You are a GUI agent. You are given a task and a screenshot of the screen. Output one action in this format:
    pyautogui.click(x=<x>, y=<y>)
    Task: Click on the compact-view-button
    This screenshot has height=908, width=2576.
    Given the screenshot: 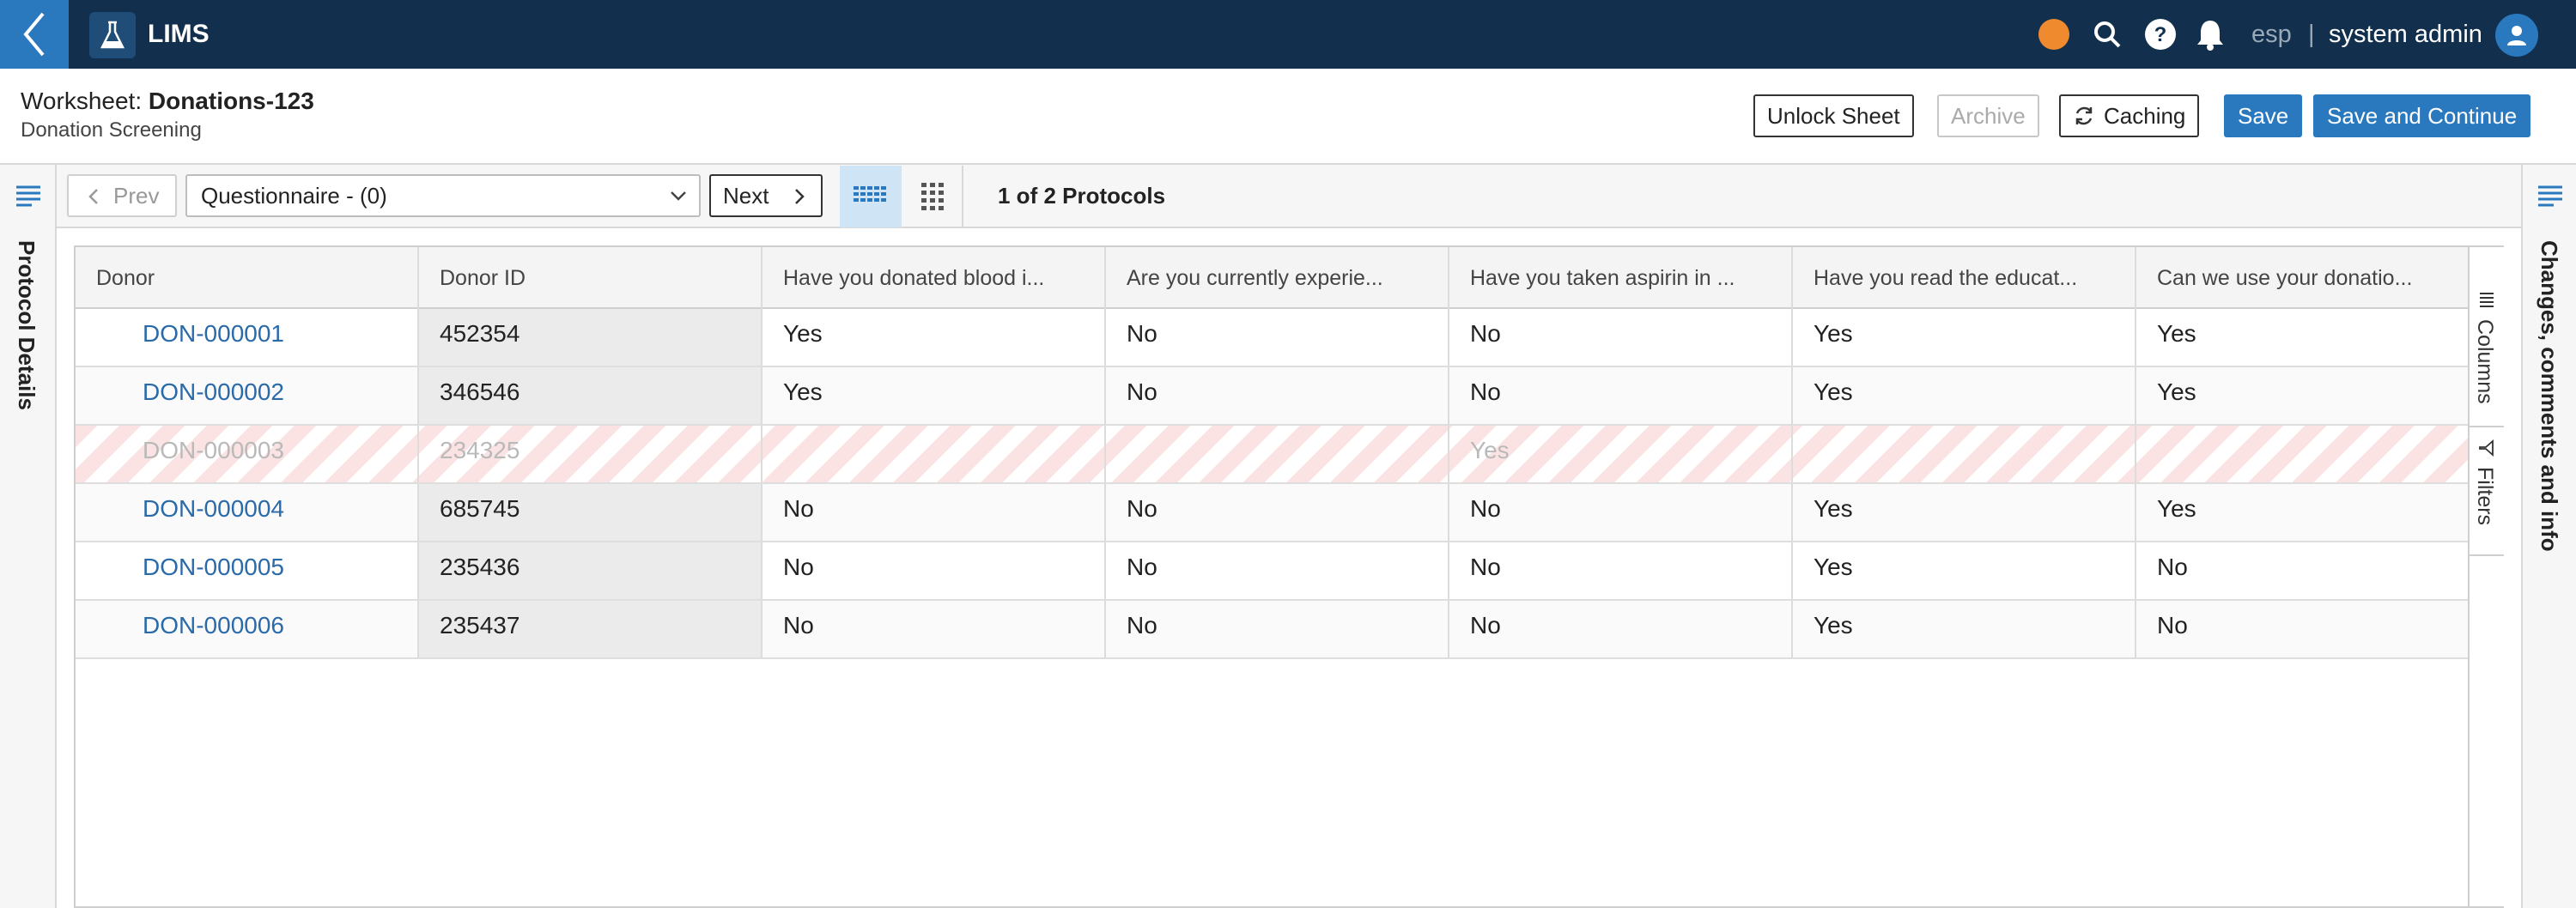 What is the action you would take?
    pyautogui.click(x=932, y=196)
    